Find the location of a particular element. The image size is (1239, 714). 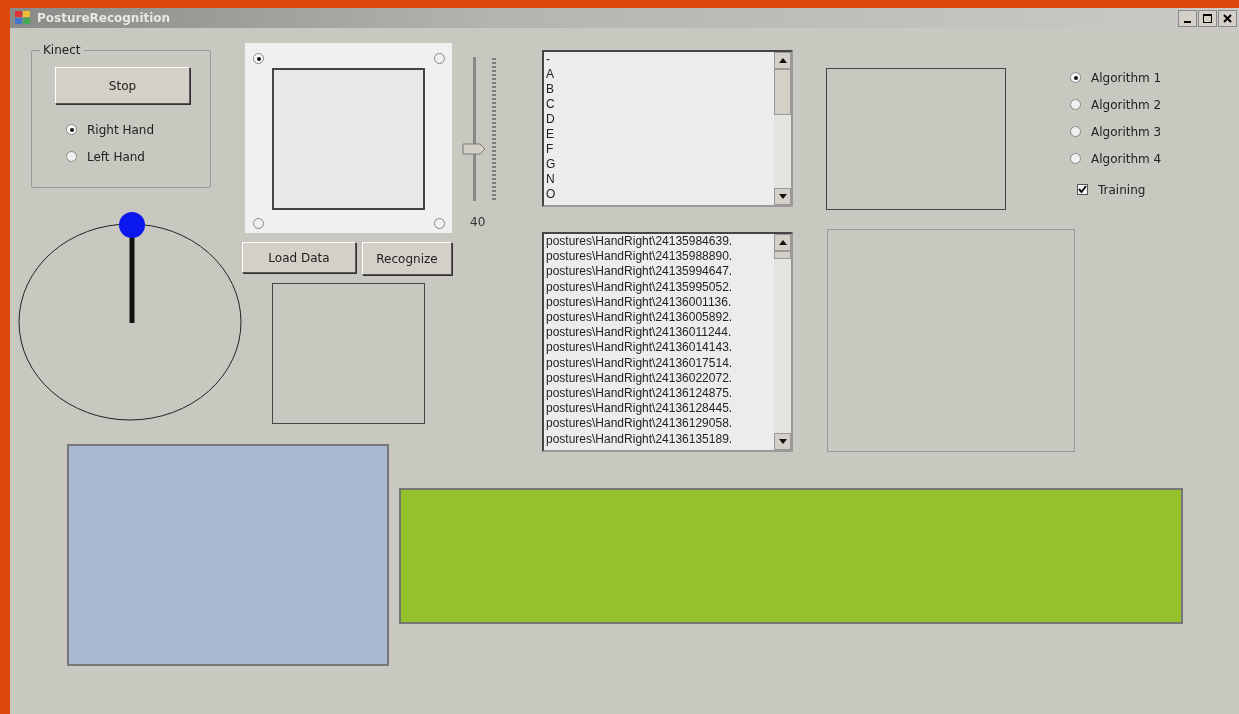

file-list is located at coordinates (667, 342).